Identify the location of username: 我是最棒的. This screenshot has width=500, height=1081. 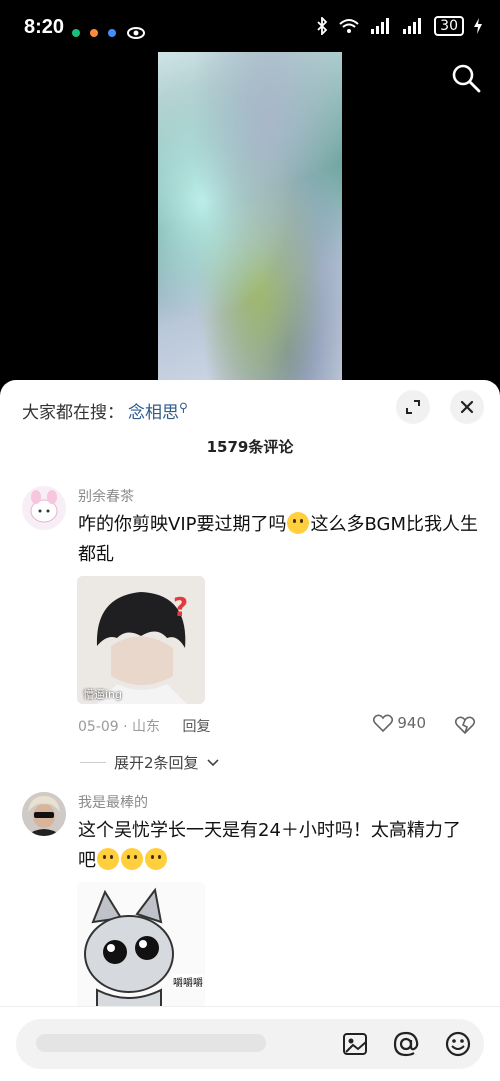
(113, 802).